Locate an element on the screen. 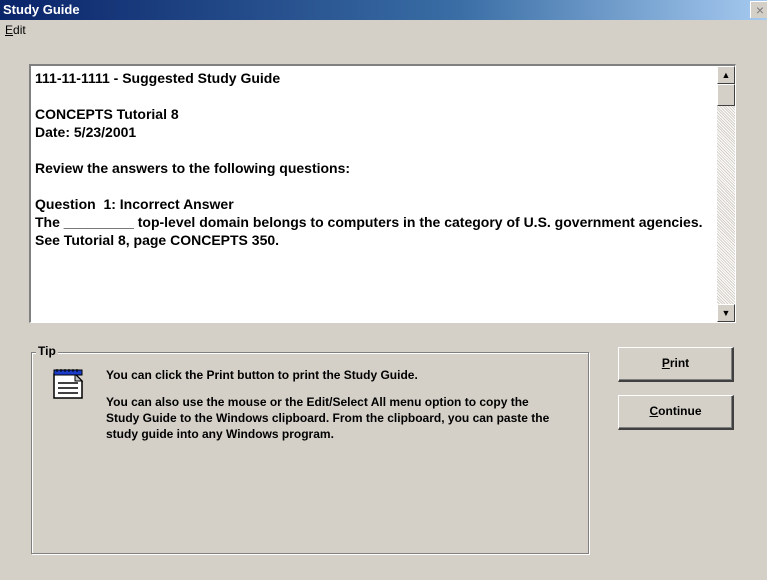  guide-header: 111-11-1111 - Suggested Study Guide is located at coordinates (158, 78).